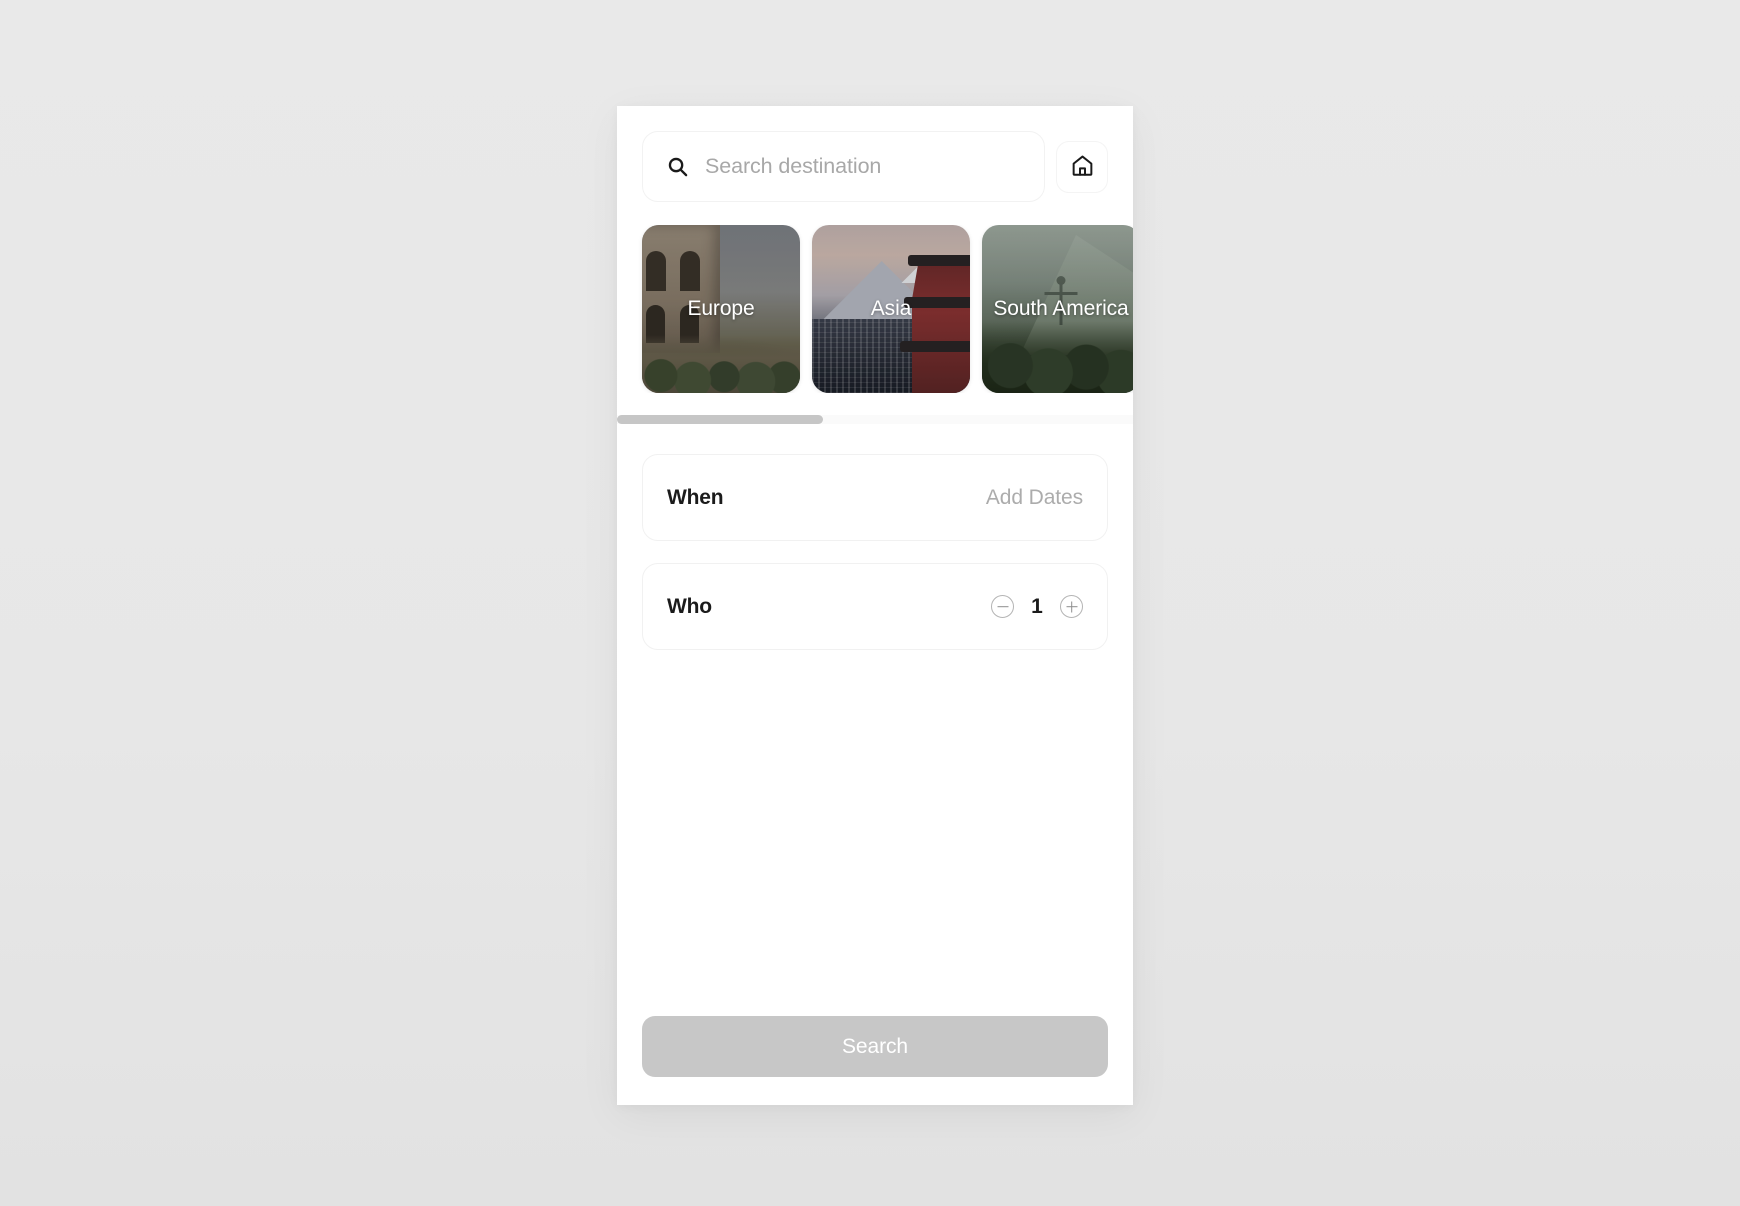 The height and width of the screenshot is (1206, 1740). Describe the element at coordinates (1061, 308) in the screenshot. I see `destination-card-label: South America` at that location.